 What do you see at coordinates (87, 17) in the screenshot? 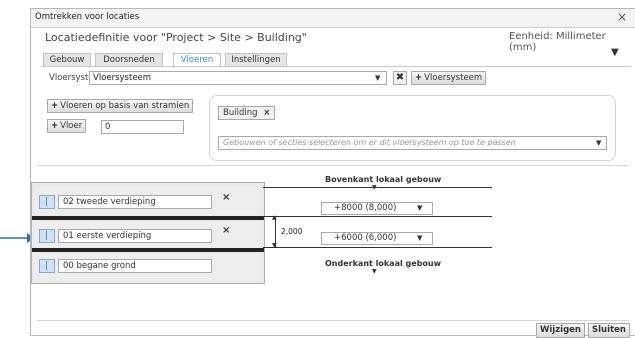
I see `dialog-title: Omtrekken voor locaties` at bounding box center [87, 17].